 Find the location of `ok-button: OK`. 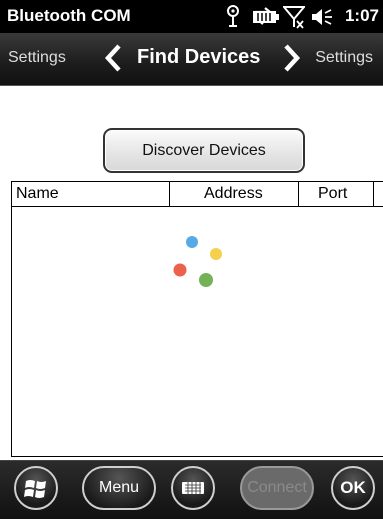

ok-button: OK is located at coordinates (353, 488).